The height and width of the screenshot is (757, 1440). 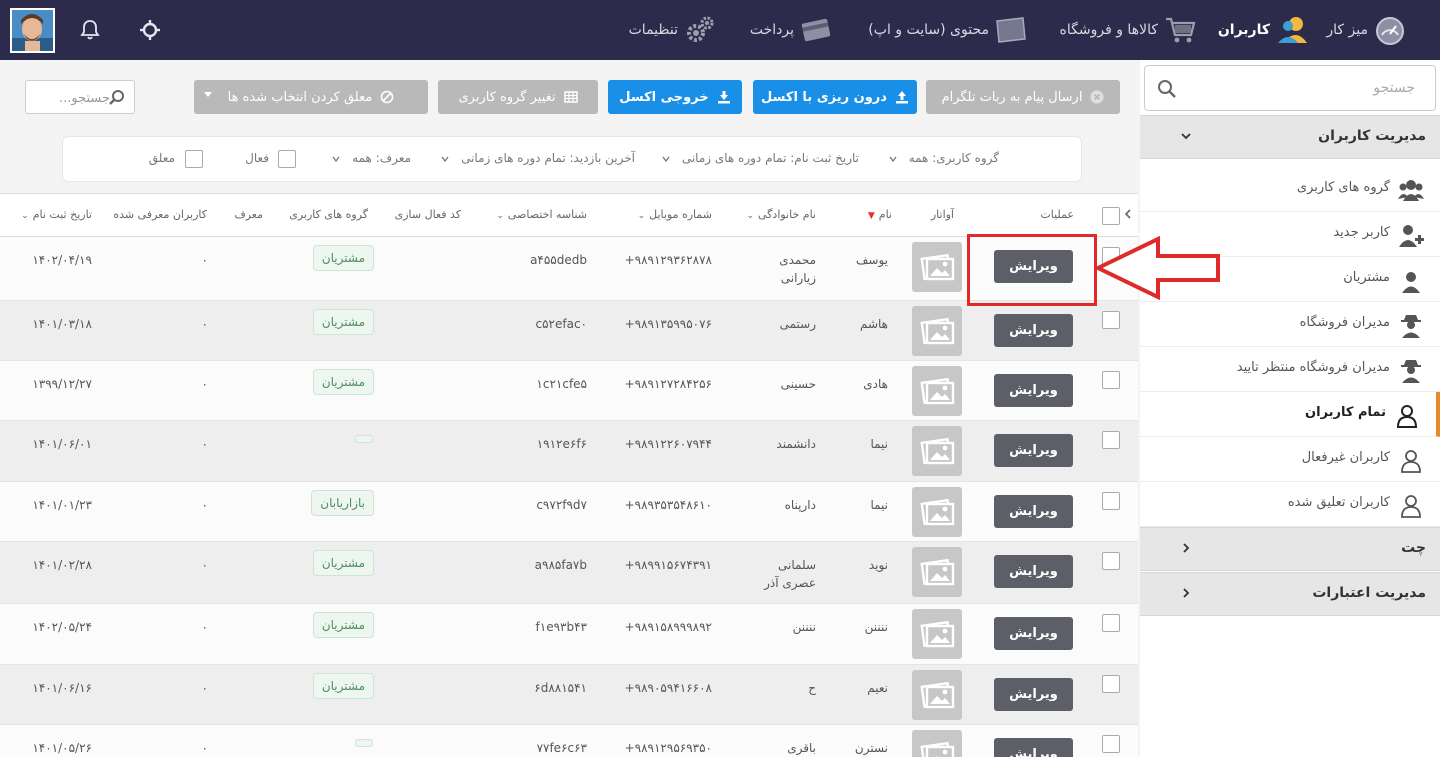 What do you see at coordinates (32, 30) in the screenshot?
I see `profile-avatar` at bounding box center [32, 30].